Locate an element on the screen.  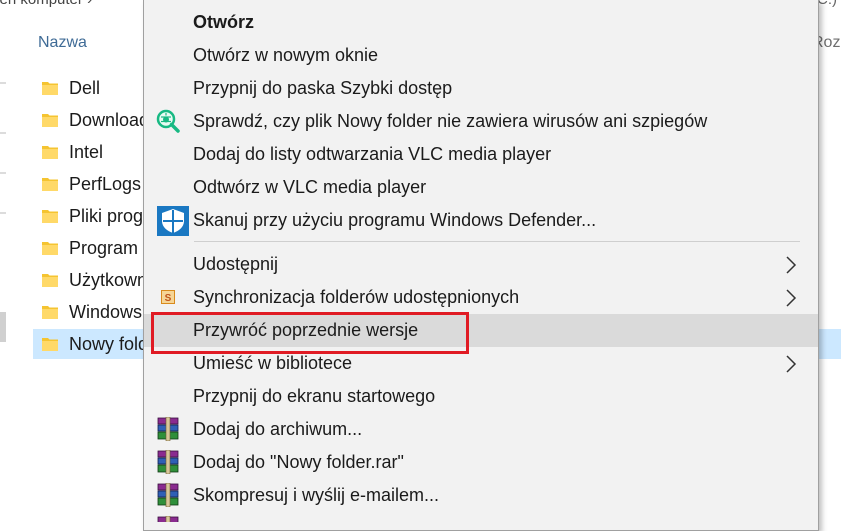
file-name: Windows is located at coordinates (106, 312).